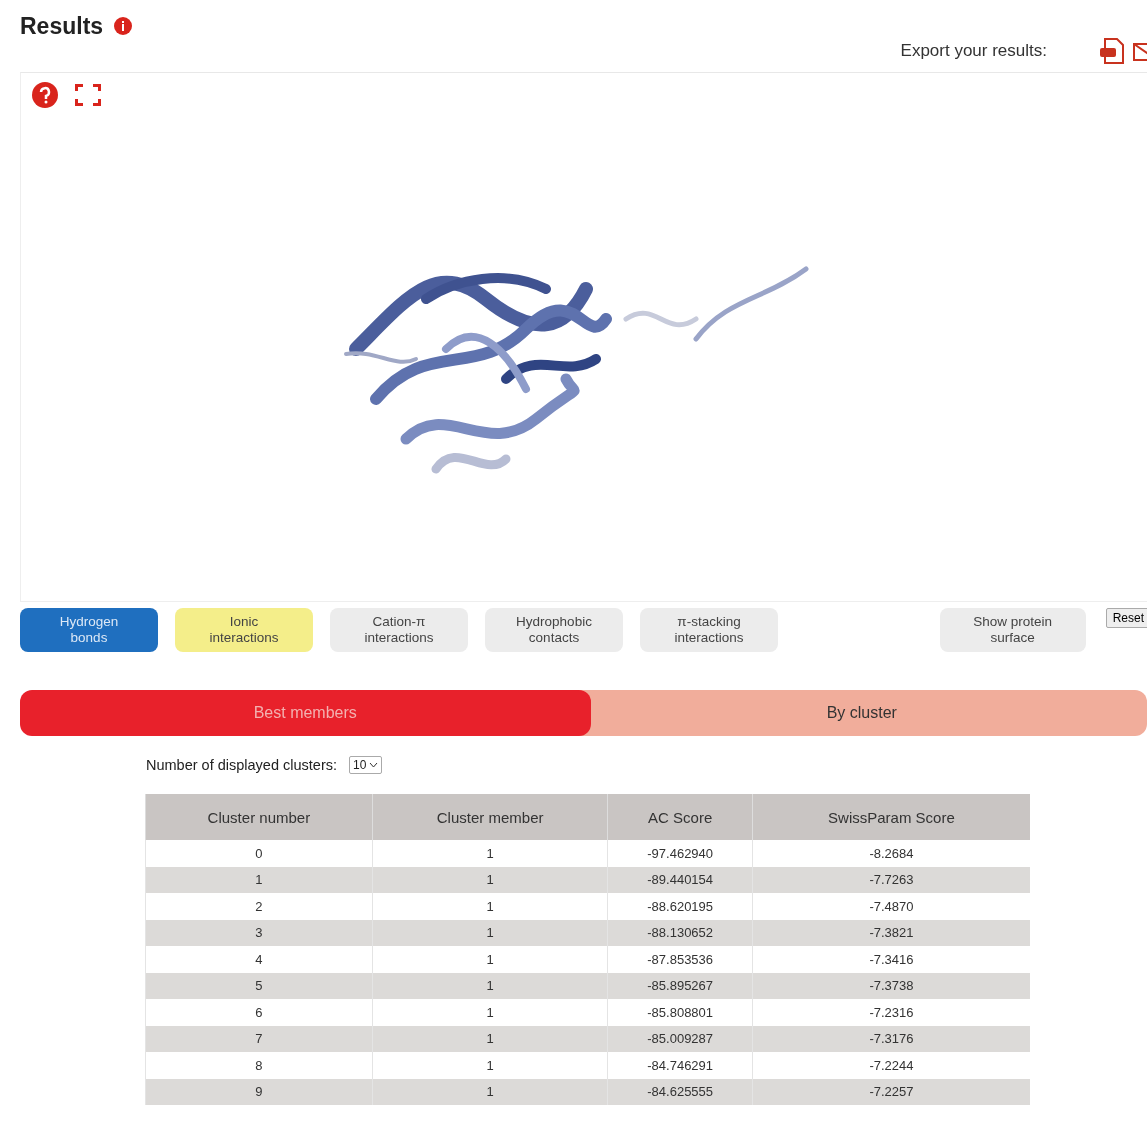 This screenshot has width=1147, height=1130. I want to click on table-cell: -7.7263, so click(891, 879).